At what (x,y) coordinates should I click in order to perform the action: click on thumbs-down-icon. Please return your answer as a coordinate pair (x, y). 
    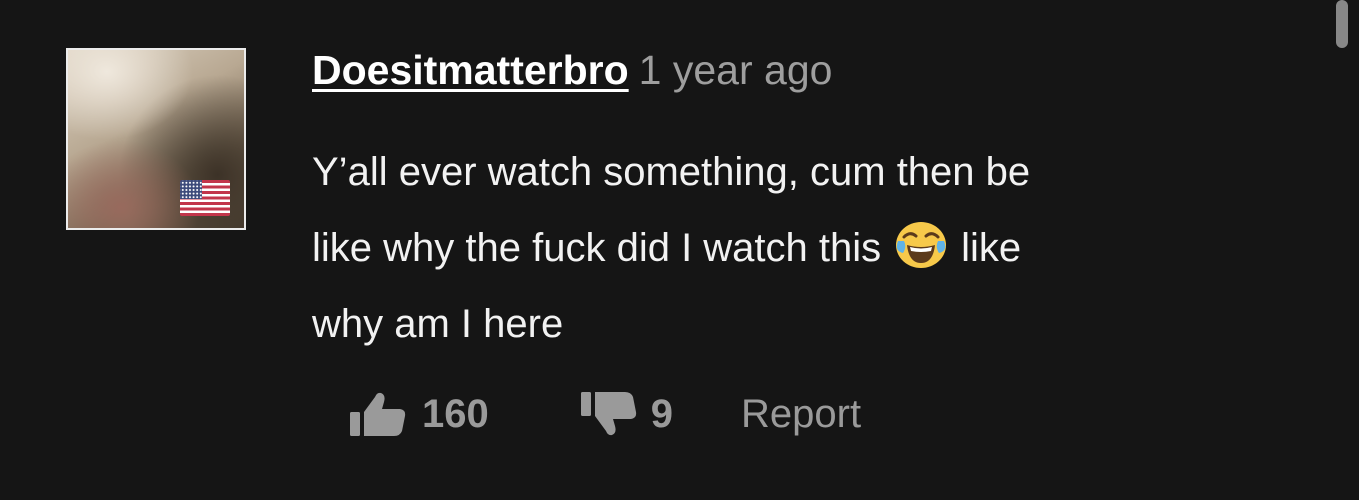
    Looking at the image, I should click on (609, 414).